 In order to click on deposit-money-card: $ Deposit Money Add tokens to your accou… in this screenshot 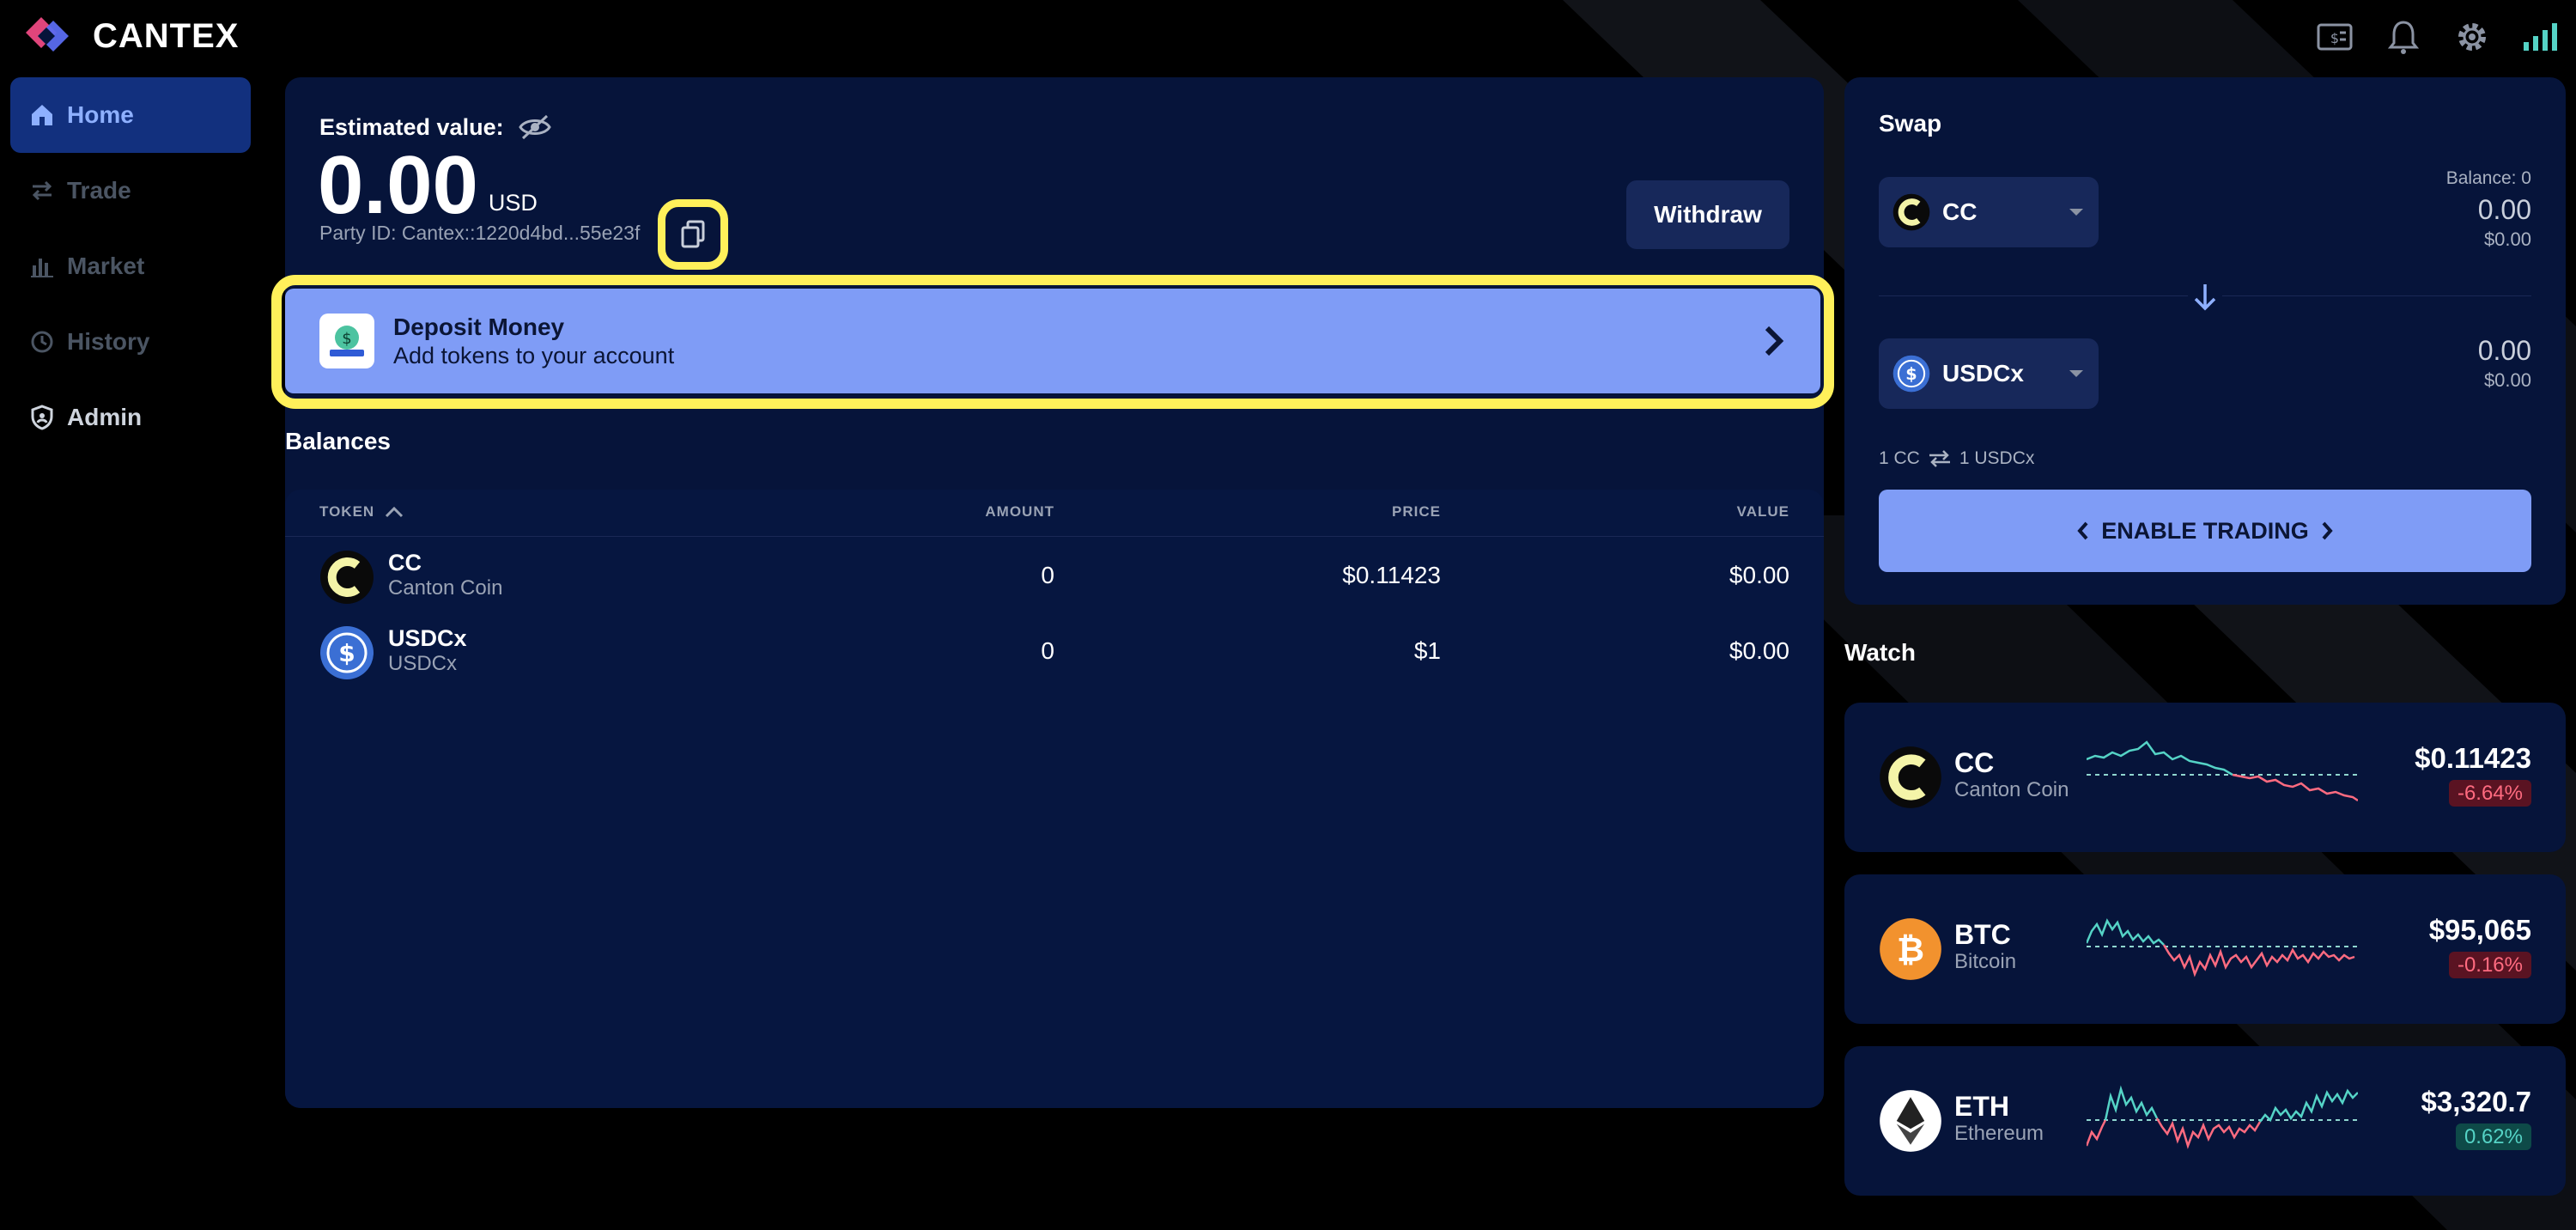, I will do `click(1052, 341)`.